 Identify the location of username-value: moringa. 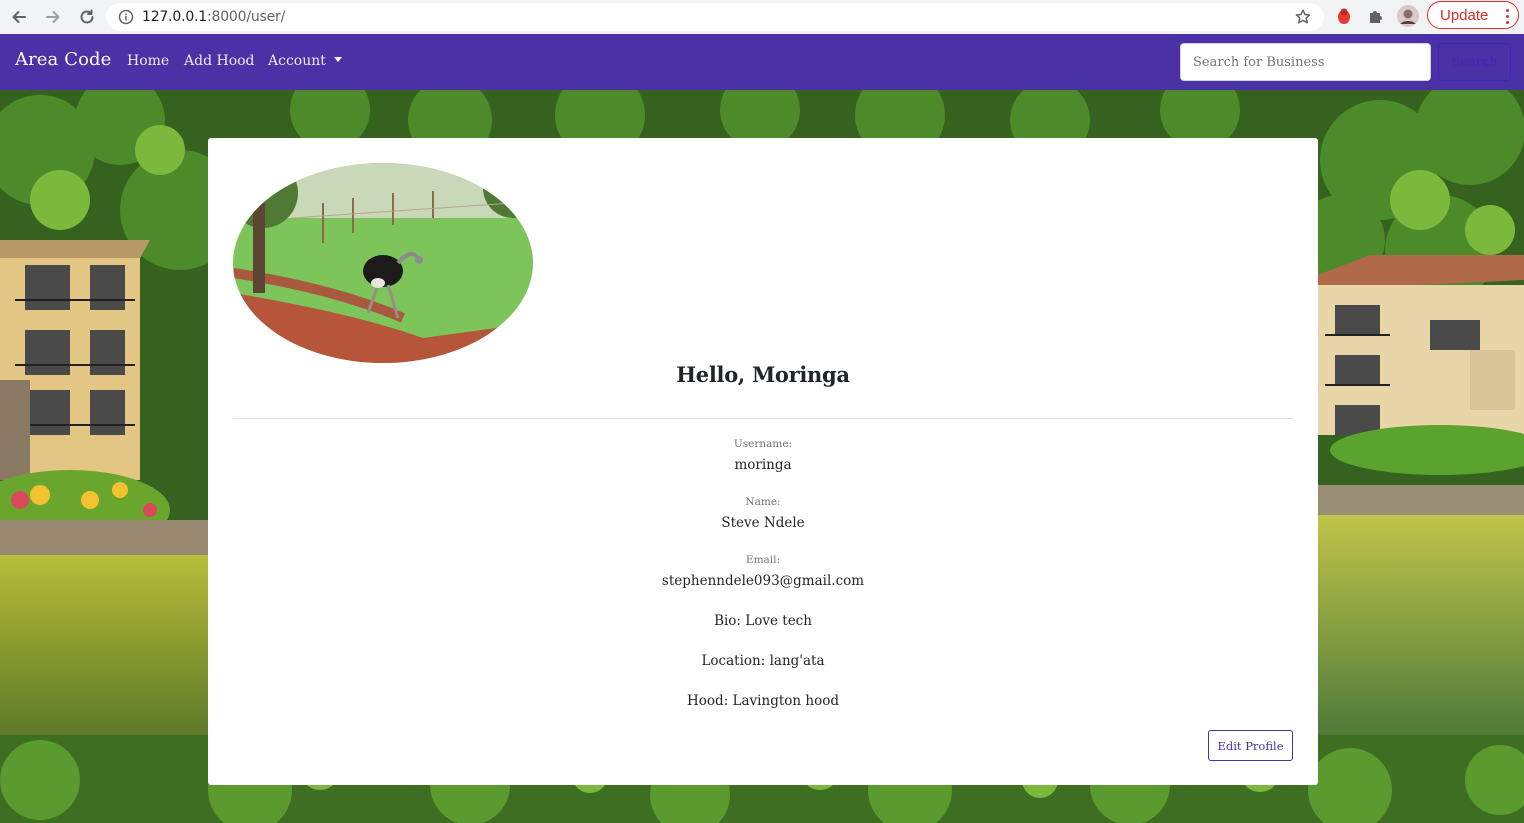
(763, 465).